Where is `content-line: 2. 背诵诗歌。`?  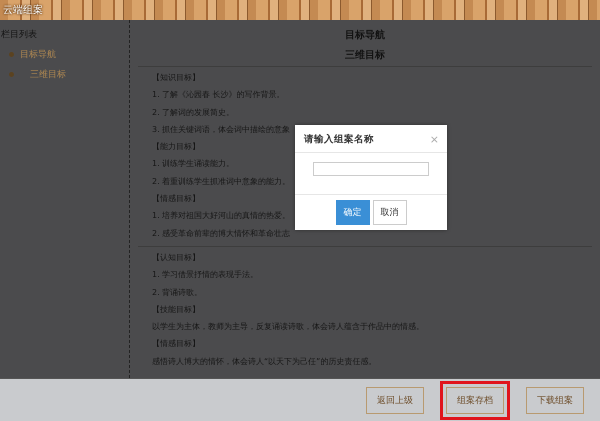
content-line: 2. 背诵诗歌。 is located at coordinates (177, 292).